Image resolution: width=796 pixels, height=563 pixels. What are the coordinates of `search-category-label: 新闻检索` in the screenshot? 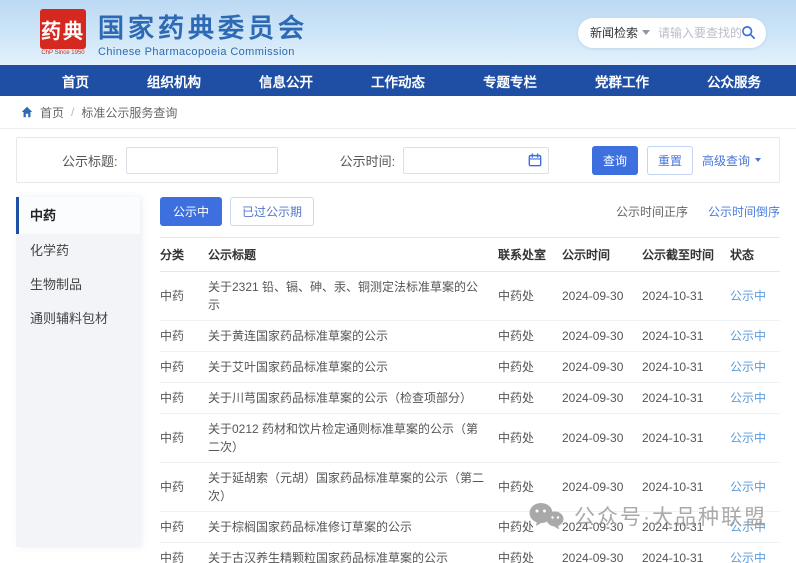 It's located at (614, 33).